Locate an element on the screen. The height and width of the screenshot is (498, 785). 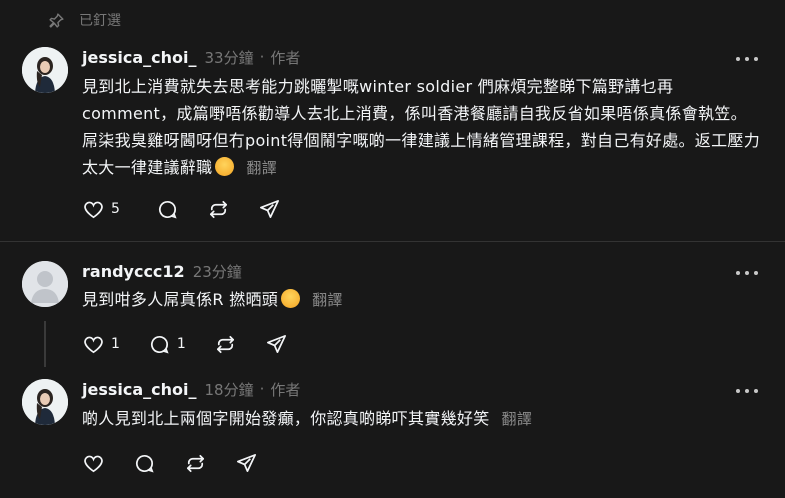
timestamp: 18分鐘 is located at coordinates (229, 389).